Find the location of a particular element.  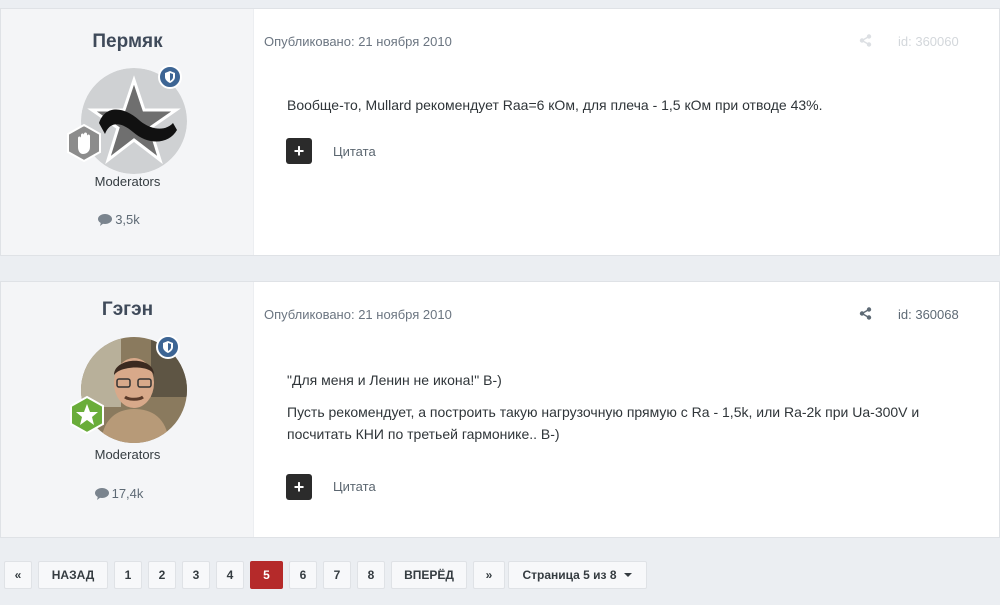

star-badge-icon is located at coordinates (87, 415).